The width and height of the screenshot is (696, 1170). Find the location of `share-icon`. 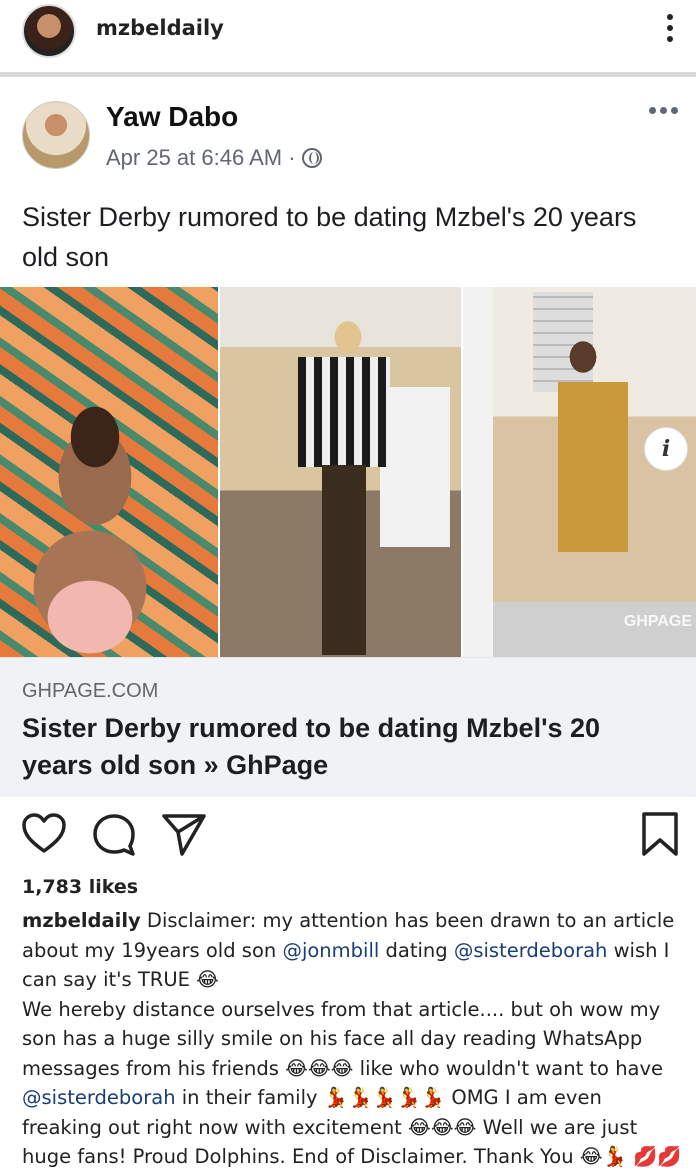

share-icon is located at coordinates (184, 834).